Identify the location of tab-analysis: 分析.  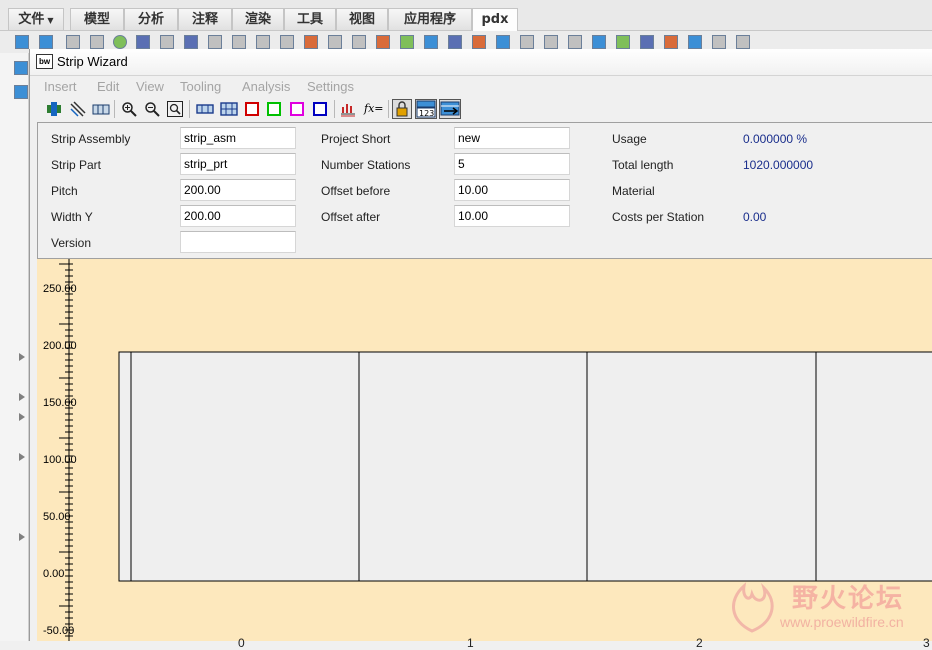
(151, 19).